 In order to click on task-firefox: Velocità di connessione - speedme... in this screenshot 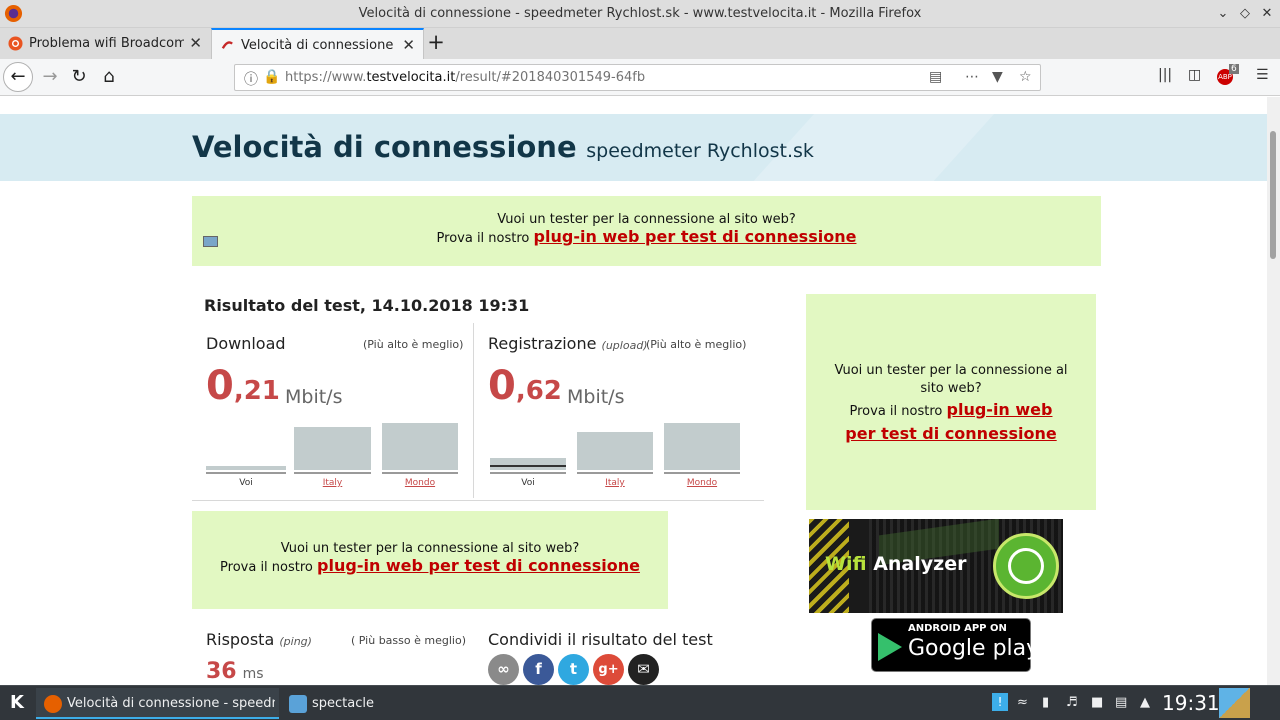, I will do `click(157, 703)`.